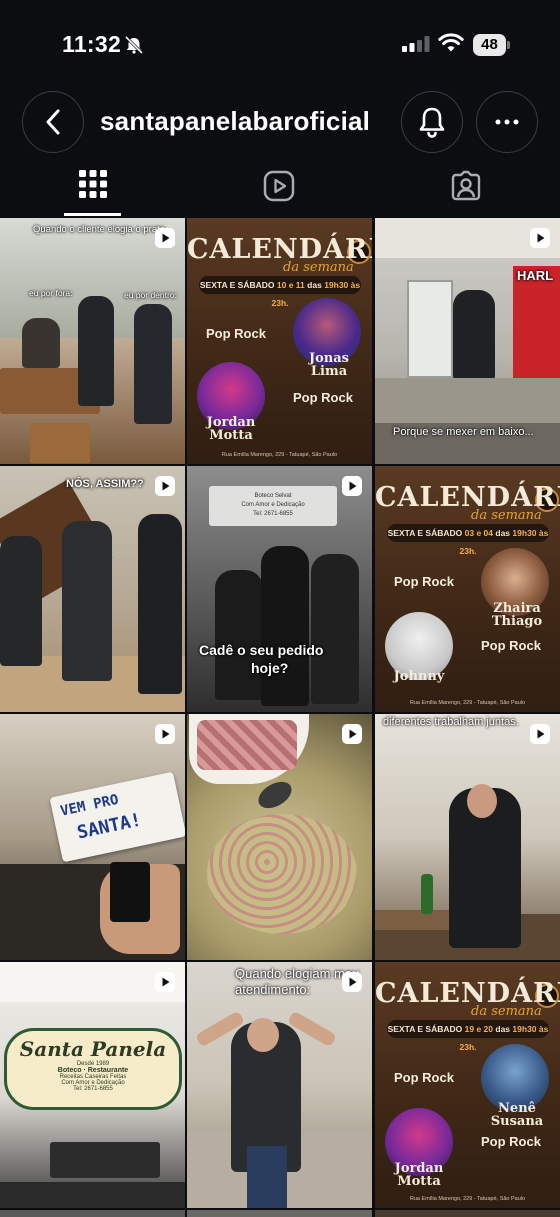 This screenshot has width=560, height=1217. Describe the element at coordinates (134, 47) in the screenshot. I see `silent-mode-icon` at that location.